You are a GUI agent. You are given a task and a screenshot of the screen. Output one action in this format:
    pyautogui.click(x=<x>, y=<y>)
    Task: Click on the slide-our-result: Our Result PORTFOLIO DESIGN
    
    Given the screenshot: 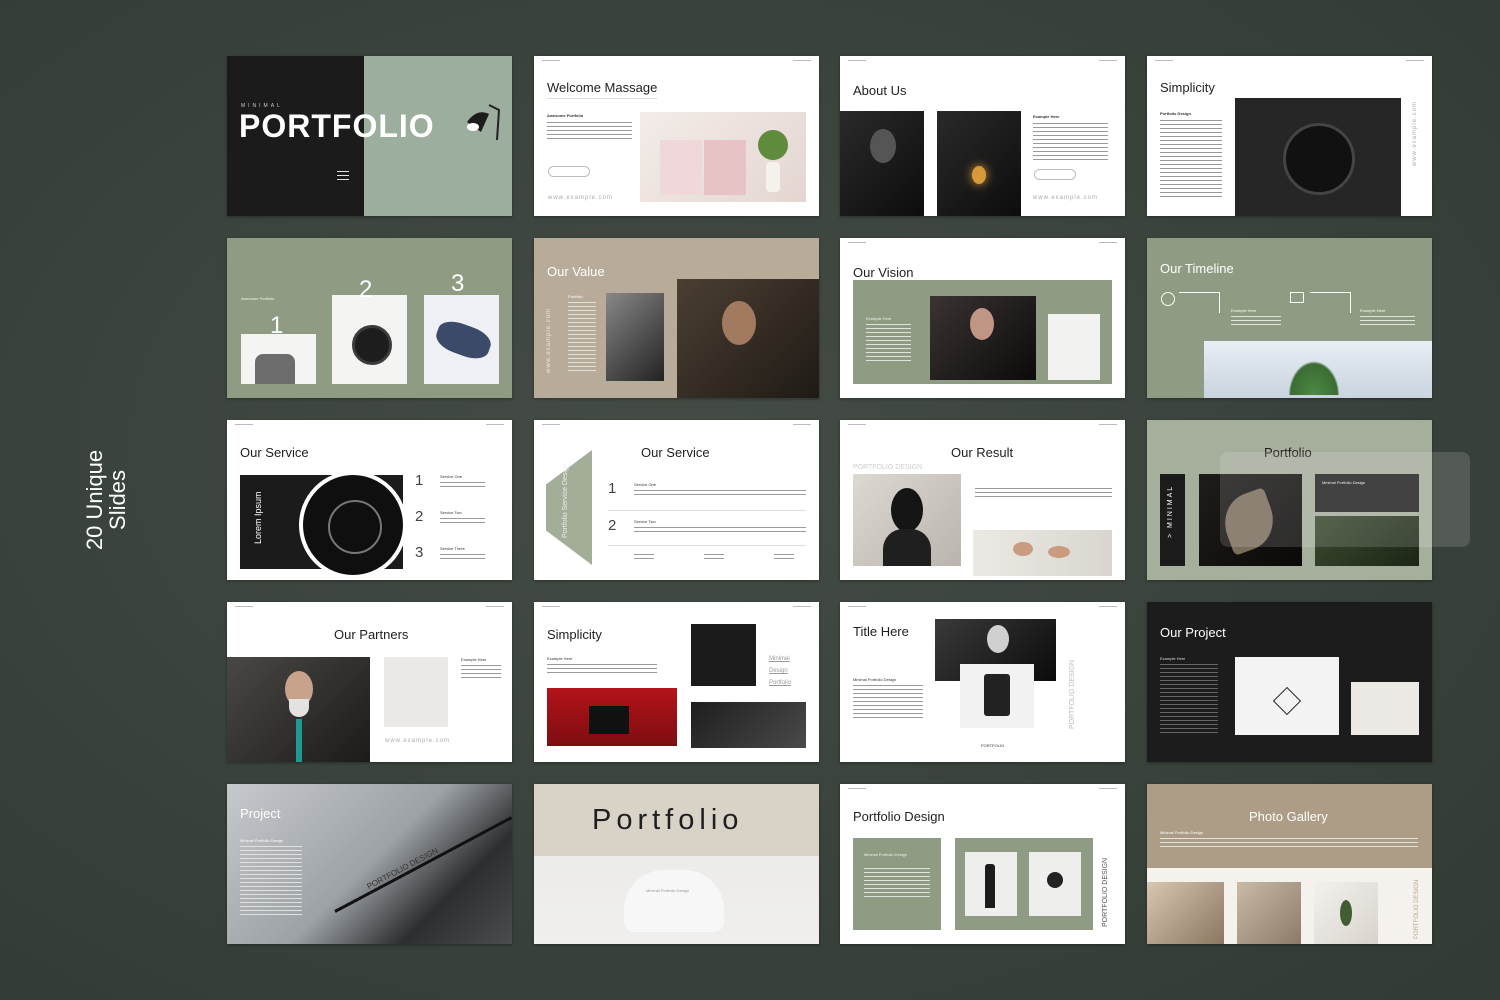 What is the action you would take?
    pyautogui.click(x=982, y=500)
    